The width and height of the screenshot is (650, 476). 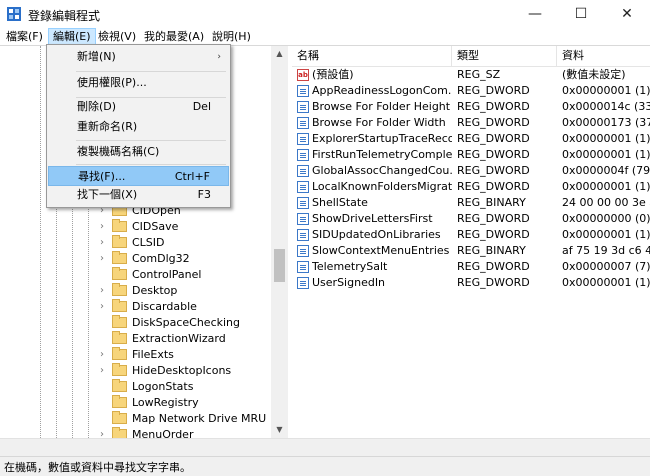 I want to click on tree-item-label: MenuOrder, so click(x=163, y=433).